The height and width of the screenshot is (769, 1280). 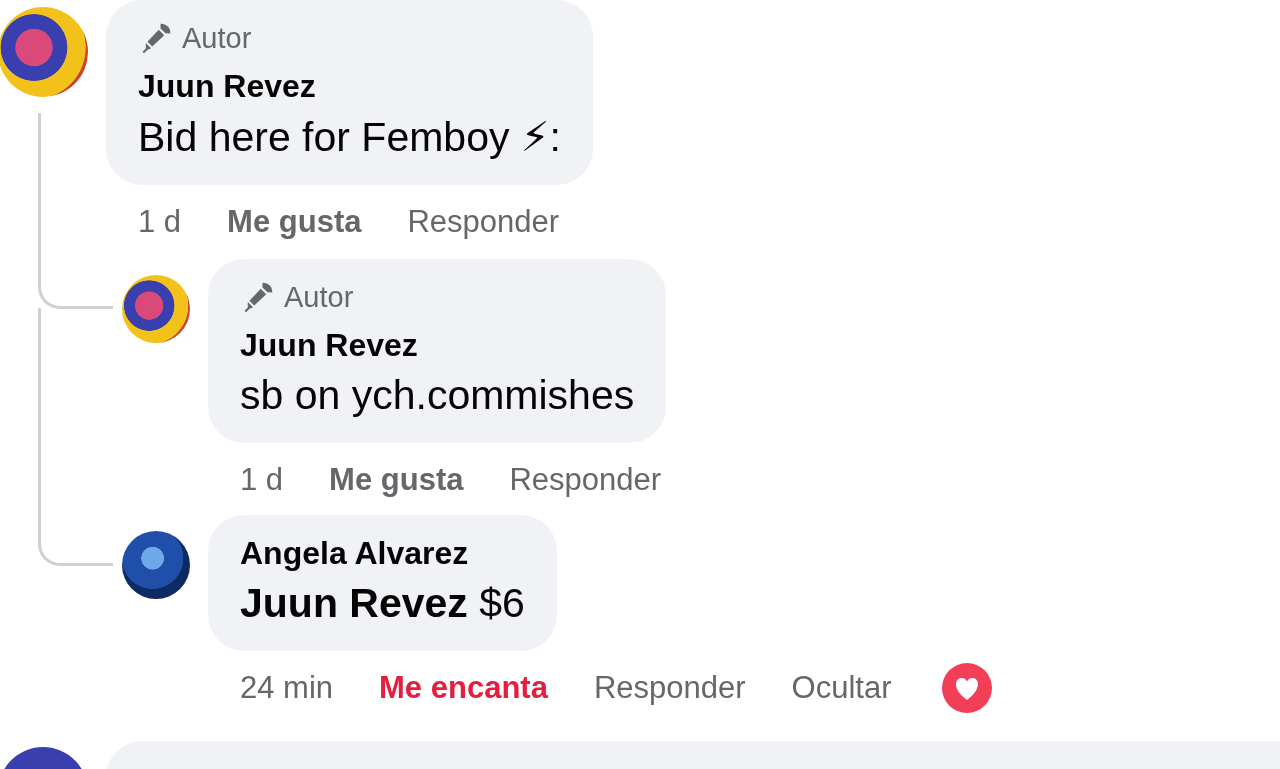 I want to click on comment-text: sb on ych.commishes, so click(x=437, y=395).